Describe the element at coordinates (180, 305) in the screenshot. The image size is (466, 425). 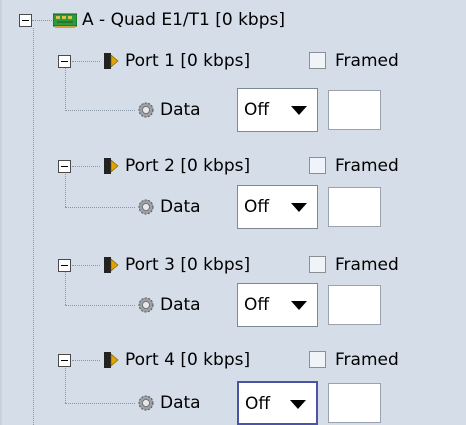
I see `port-3-data-label: Data` at that location.